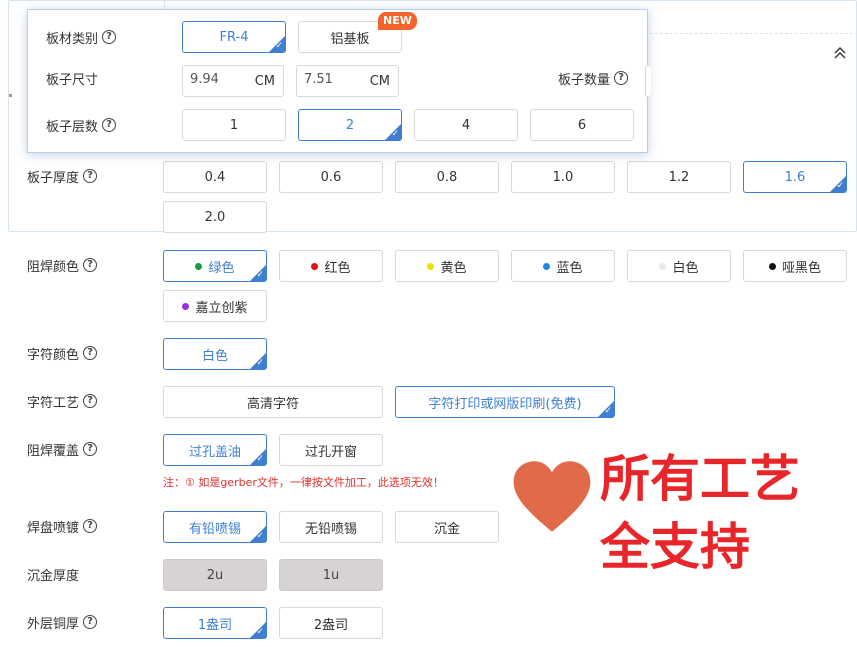 The image size is (857, 647). What do you see at coordinates (350, 125) in the screenshot?
I see `layers-option-2: 2 ✓` at bounding box center [350, 125].